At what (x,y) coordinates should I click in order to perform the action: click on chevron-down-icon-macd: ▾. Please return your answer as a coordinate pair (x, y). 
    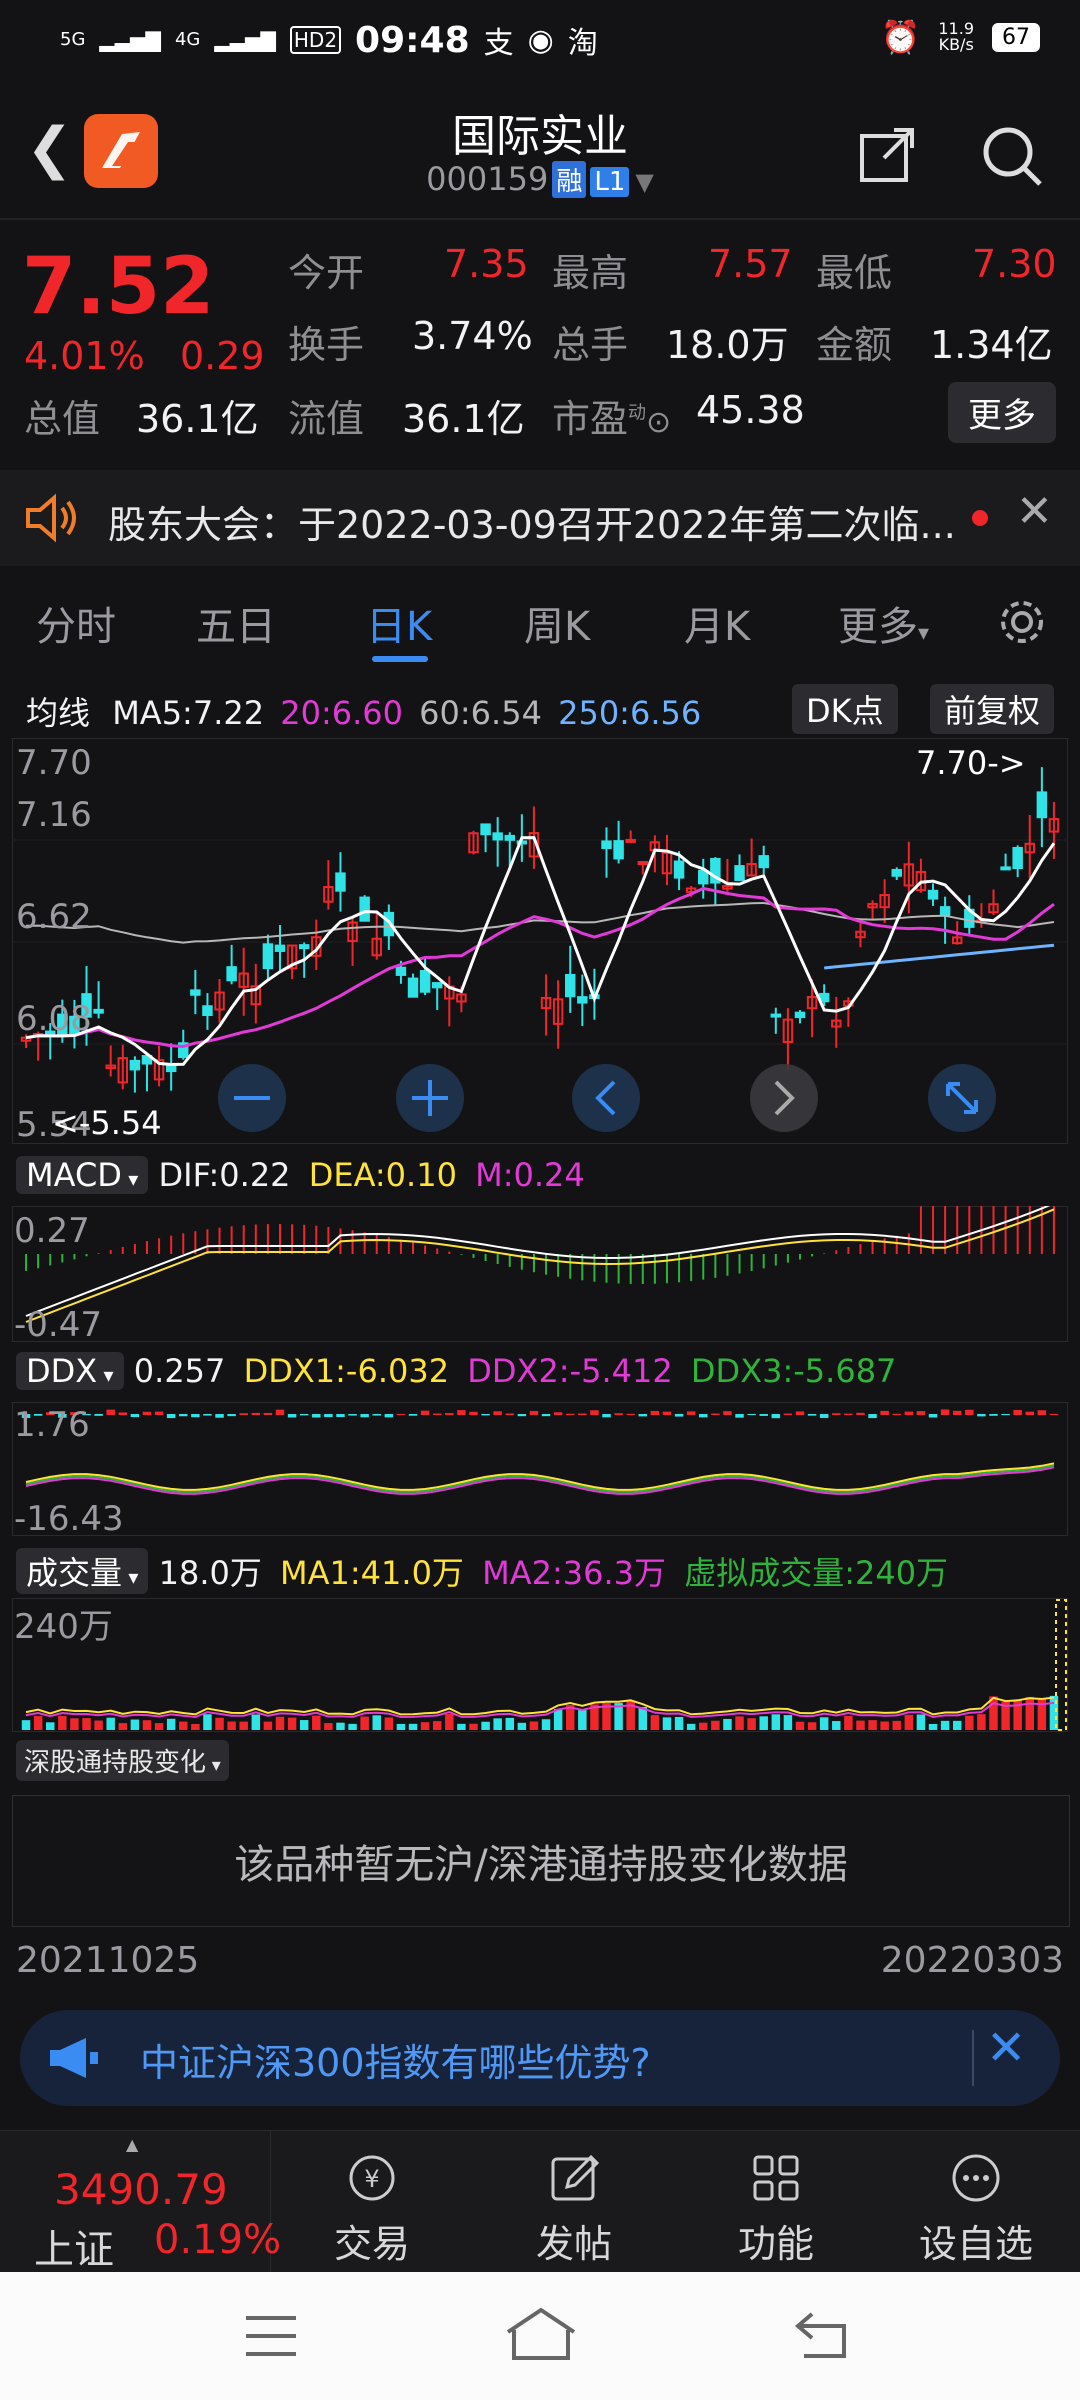
    Looking at the image, I should click on (130, 1179).